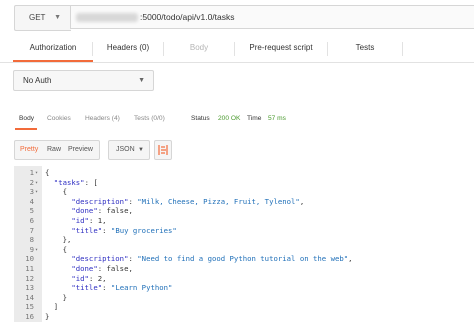 This screenshot has width=474, height=334. What do you see at coordinates (37, 17) in the screenshot?
I see `method-label: GET` at bounding box center [37, 17].